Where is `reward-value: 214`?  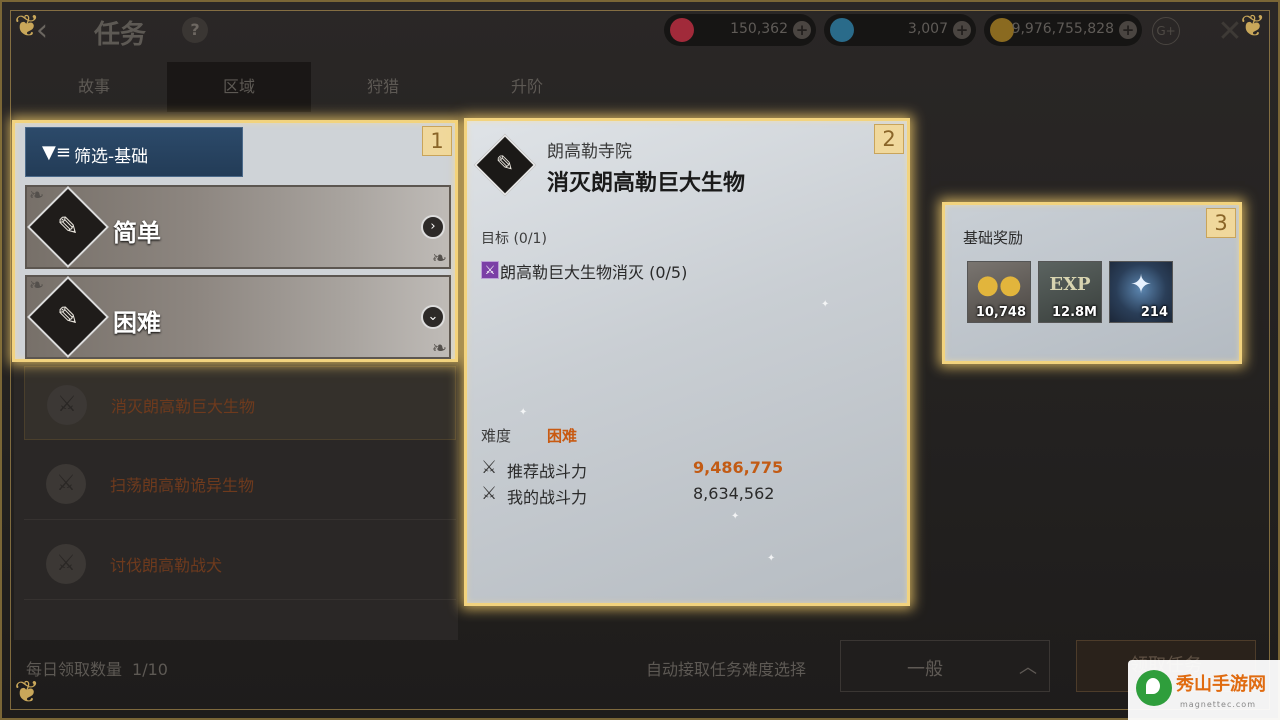
reward-value: 214 is located at coordinates (1154, 312).